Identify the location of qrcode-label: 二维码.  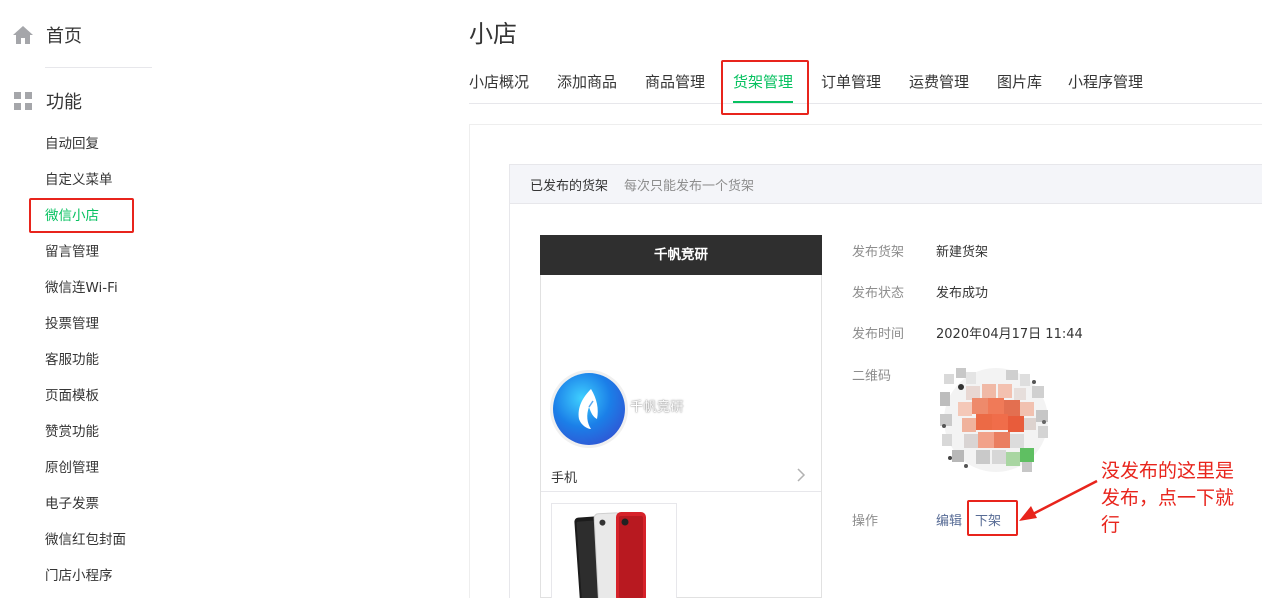
(872, 376).